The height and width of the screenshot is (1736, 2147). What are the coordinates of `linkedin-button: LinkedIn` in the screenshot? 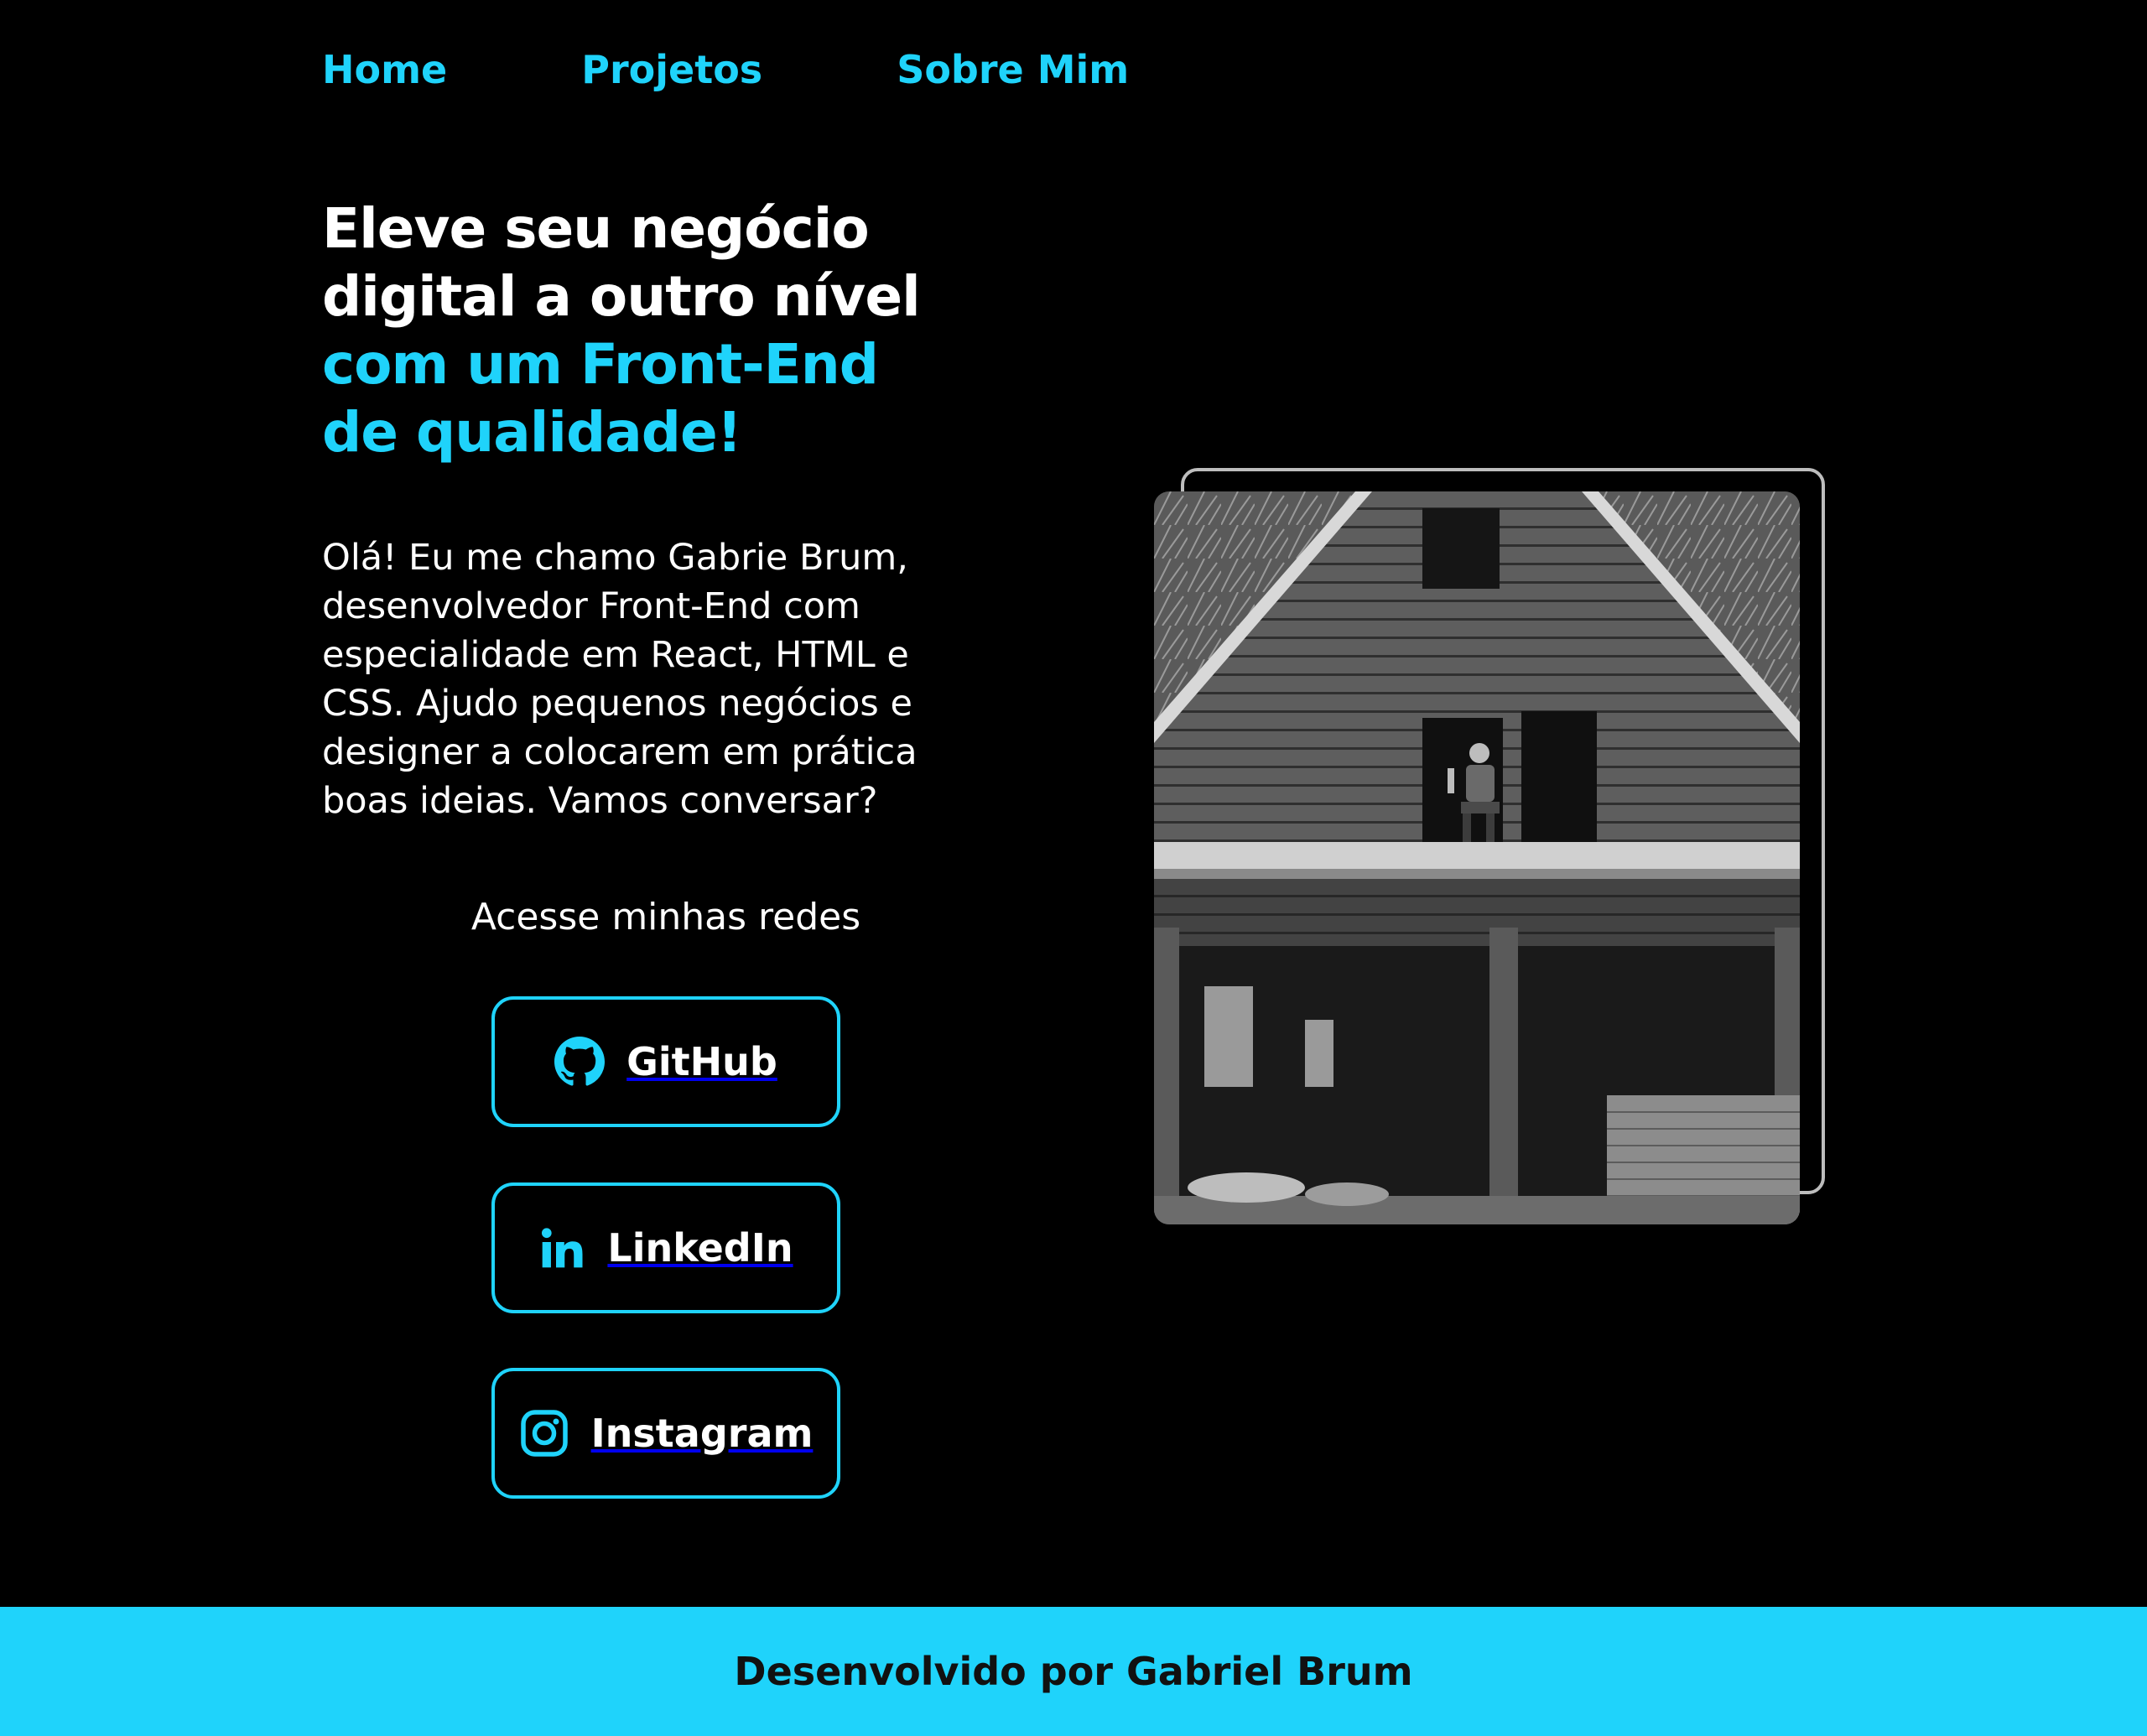 It's located at (665, 1247).